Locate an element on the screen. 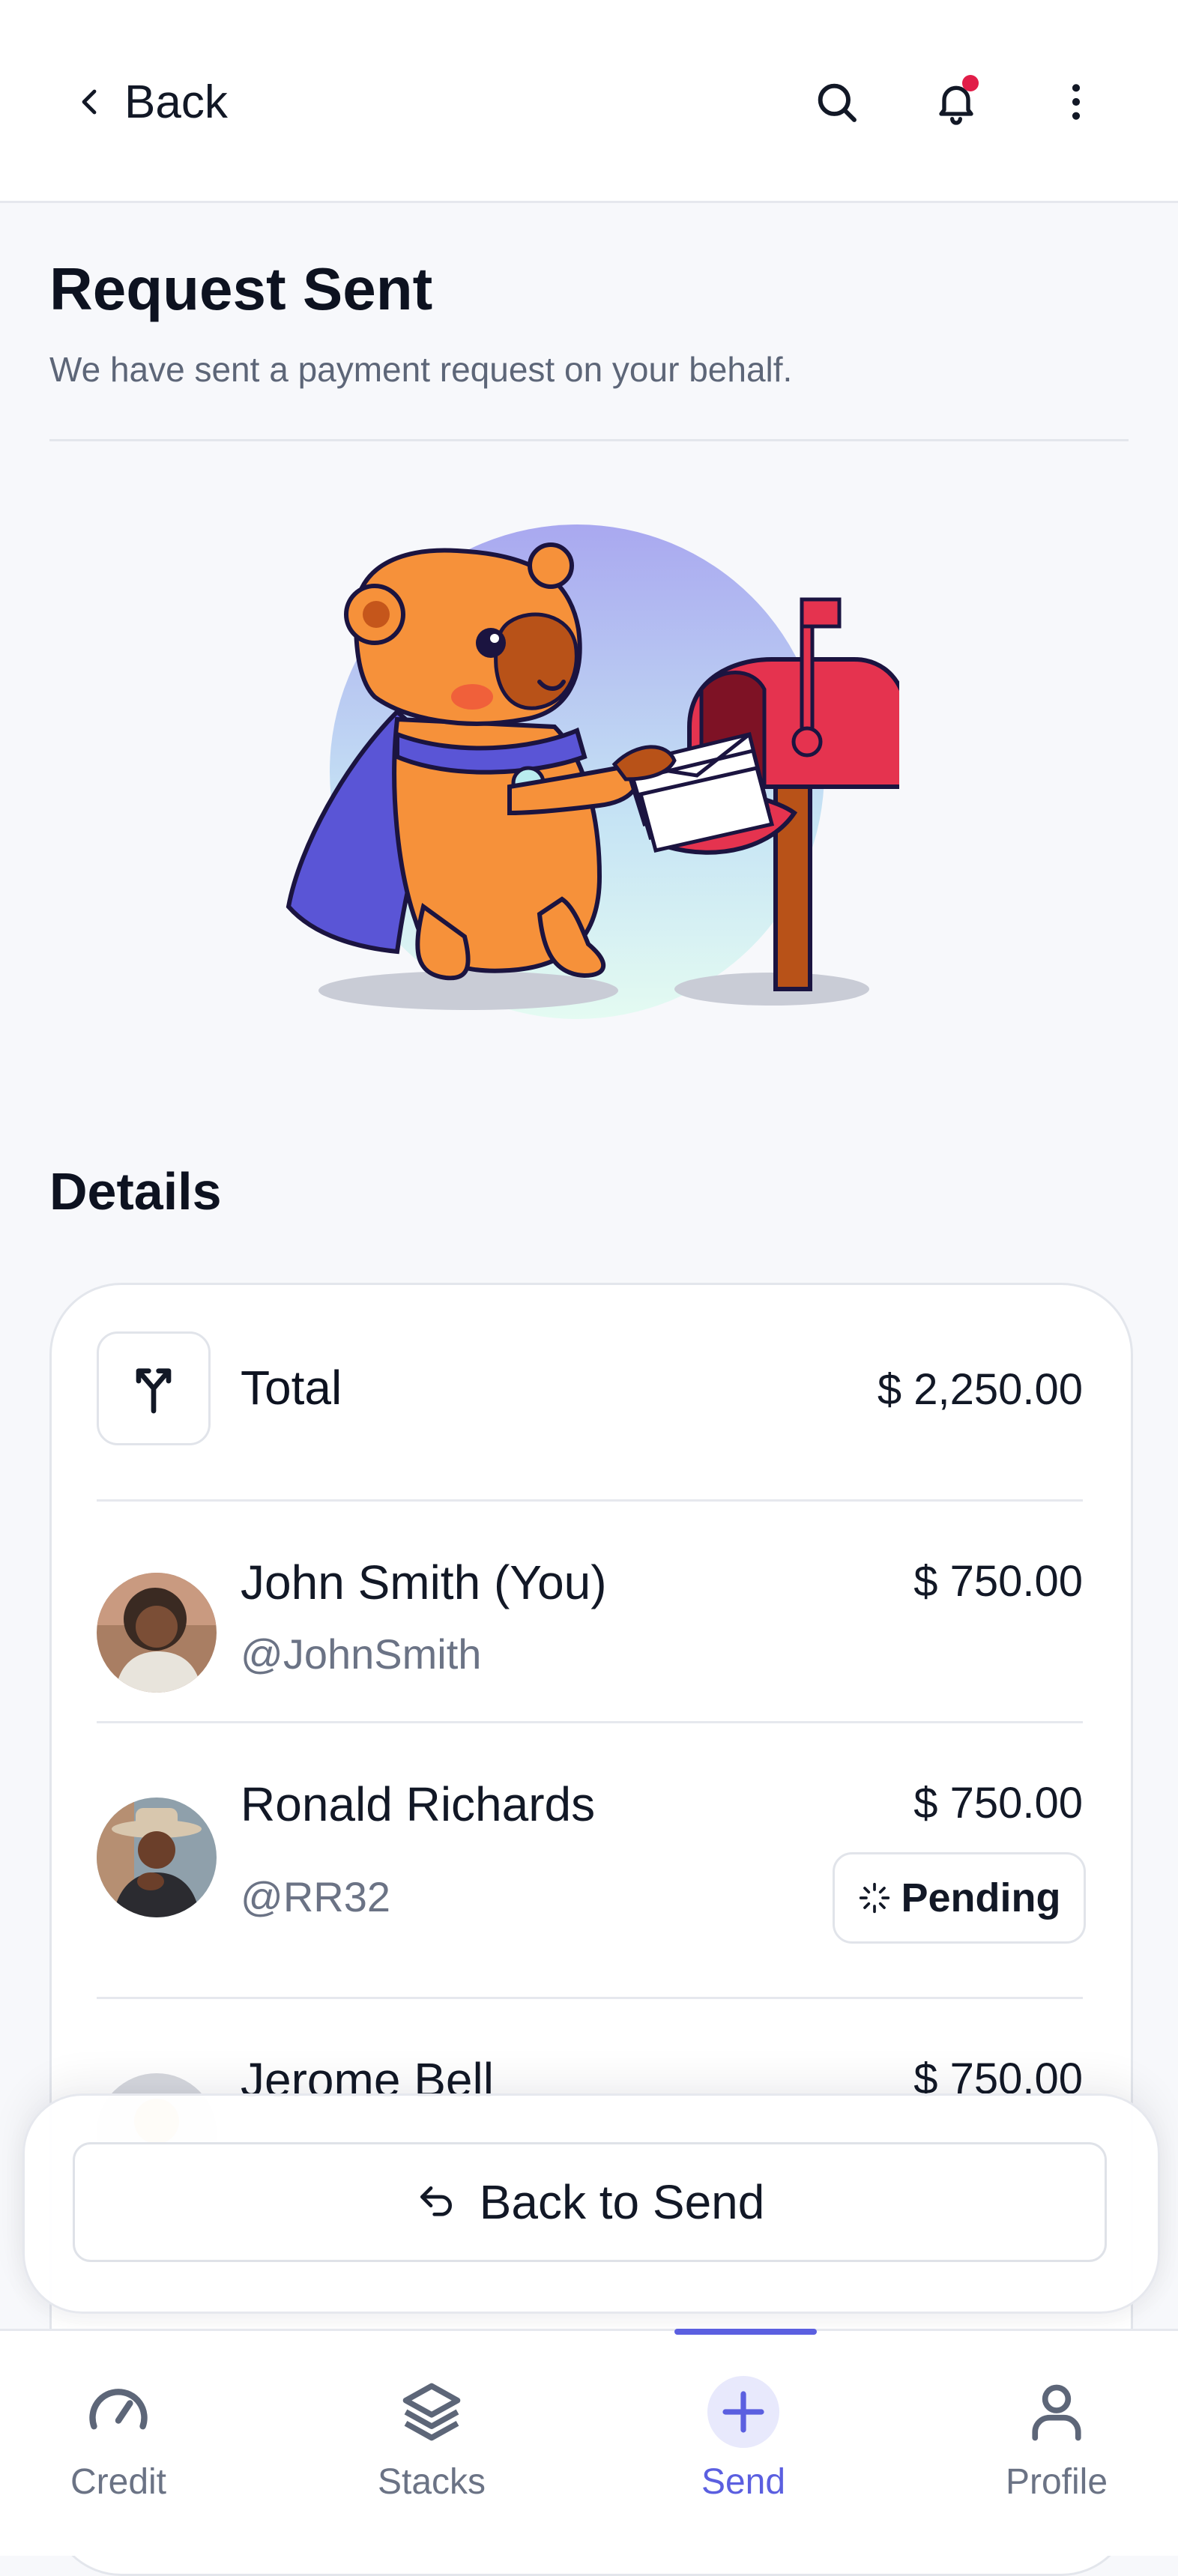 Image resolution: width=1178 pixels, height=2576 pixels. more-options-button is located at coordinates (1076, 102).